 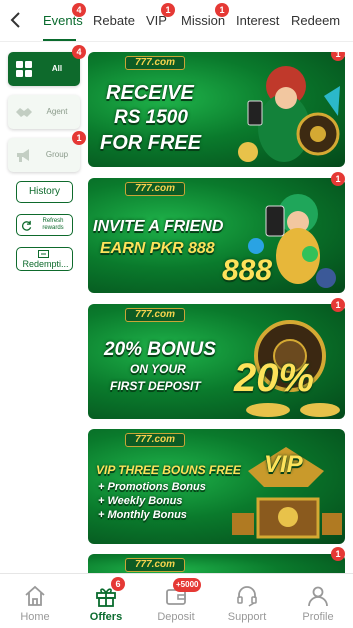 What do you see at coordinates (79, 10) in the screenshot?
I see `tab-events-badge: 4` at bounding box center [79, 10].